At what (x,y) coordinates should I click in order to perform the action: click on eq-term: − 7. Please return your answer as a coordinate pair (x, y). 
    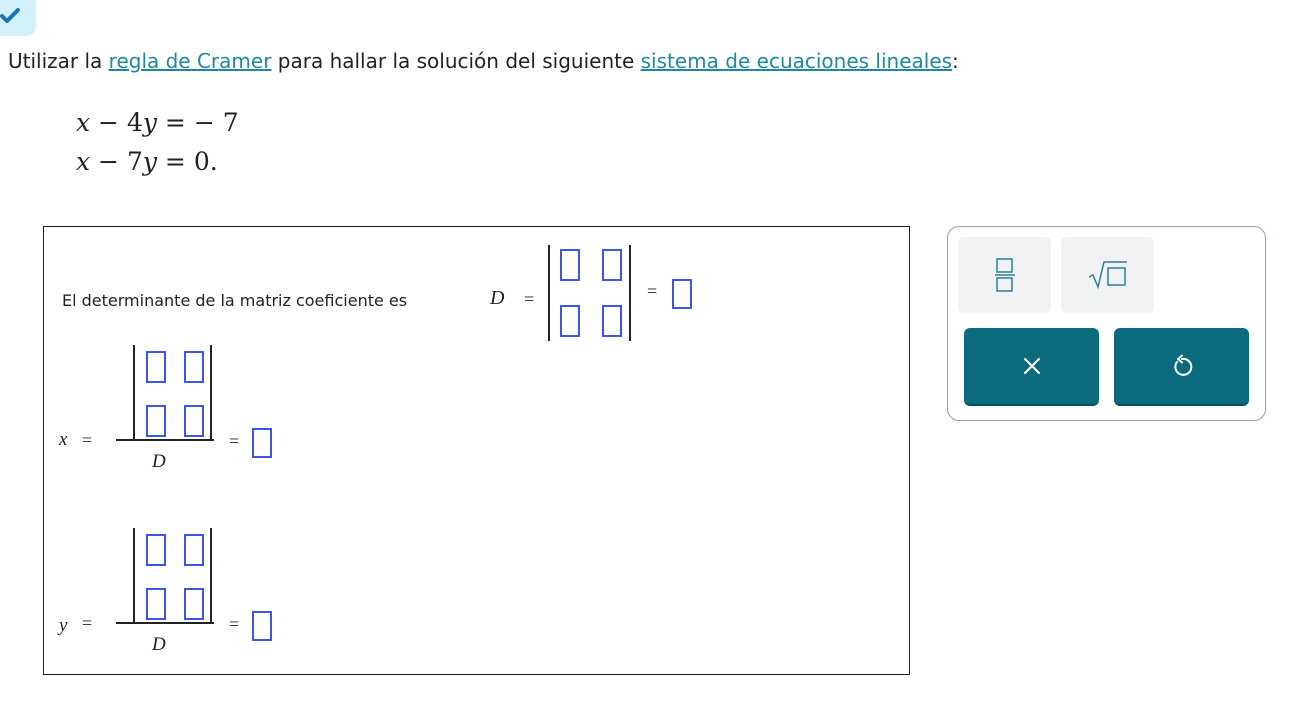
    Looking at the image, I should click on (116, 161).